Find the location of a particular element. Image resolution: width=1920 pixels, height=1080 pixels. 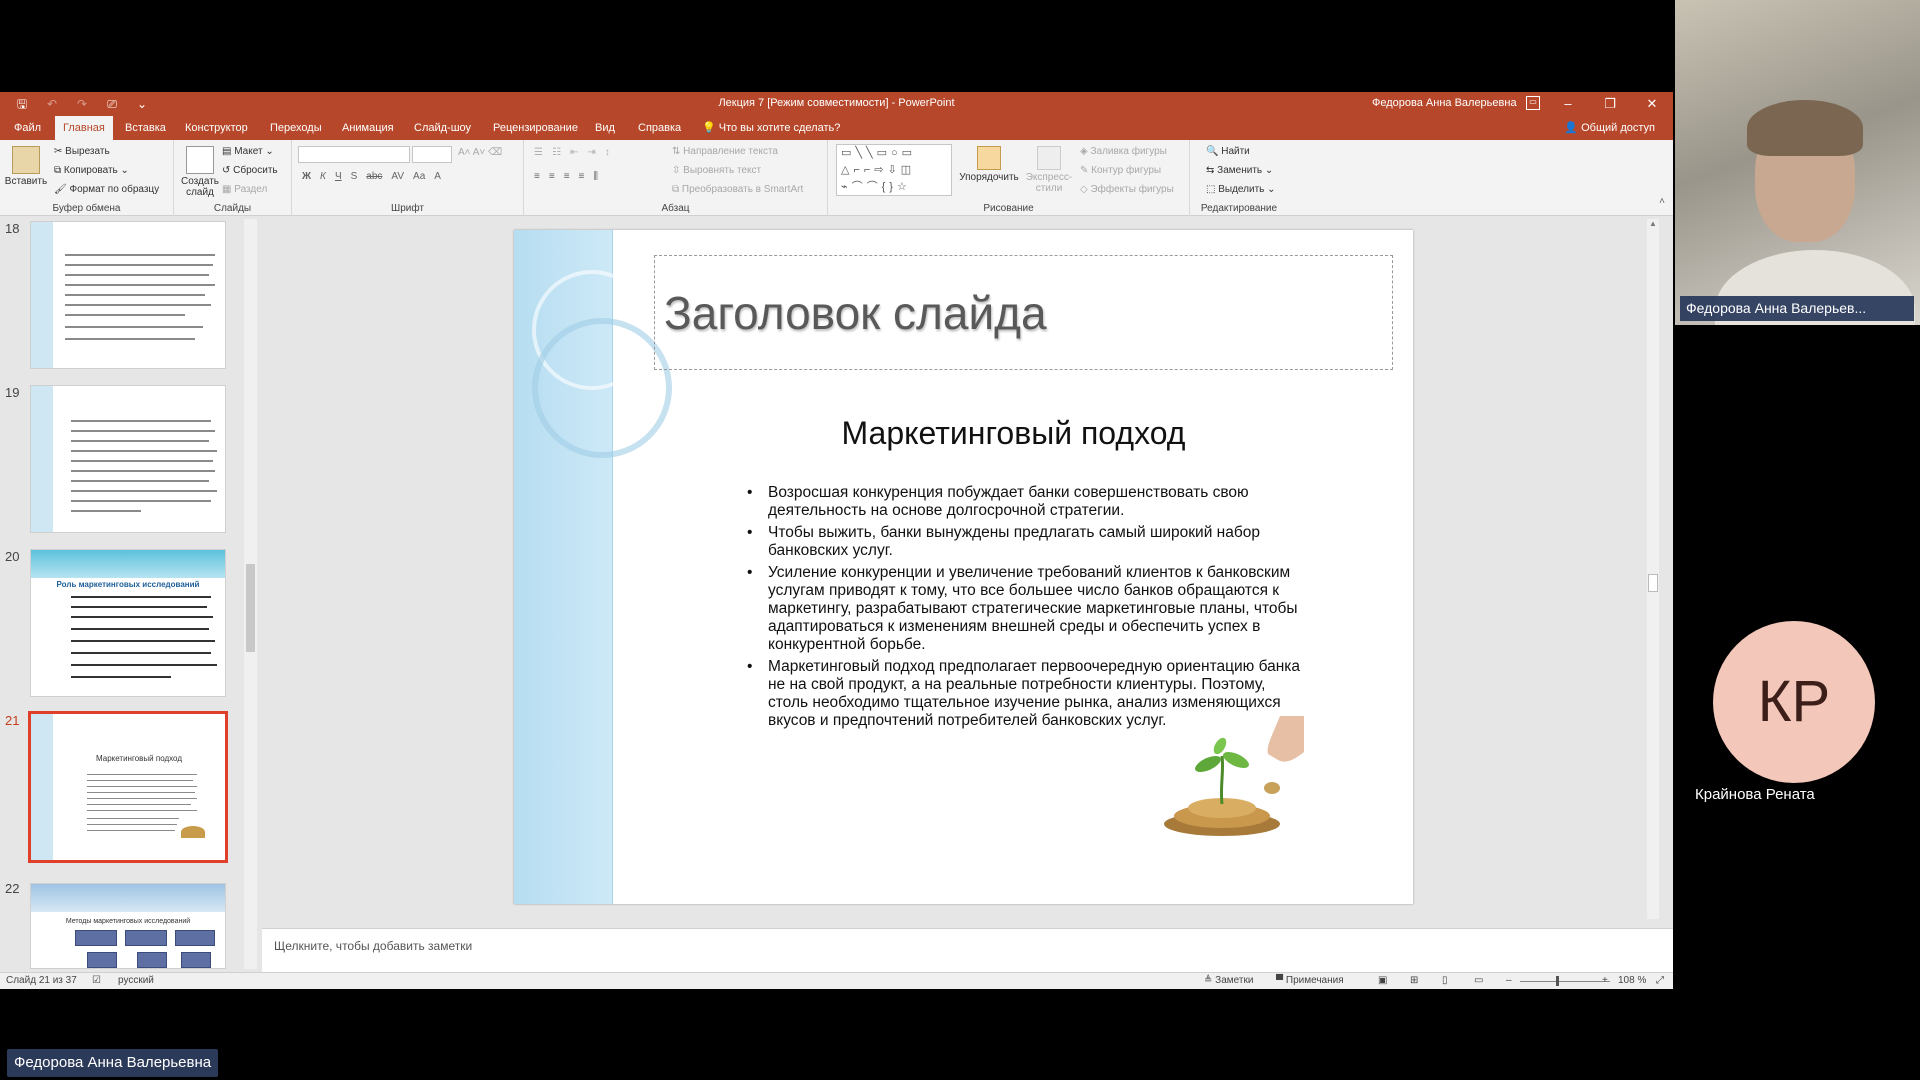

thumbnail-slide-22: Методы маркетинговых исследований is located at coordinates (128, 926).